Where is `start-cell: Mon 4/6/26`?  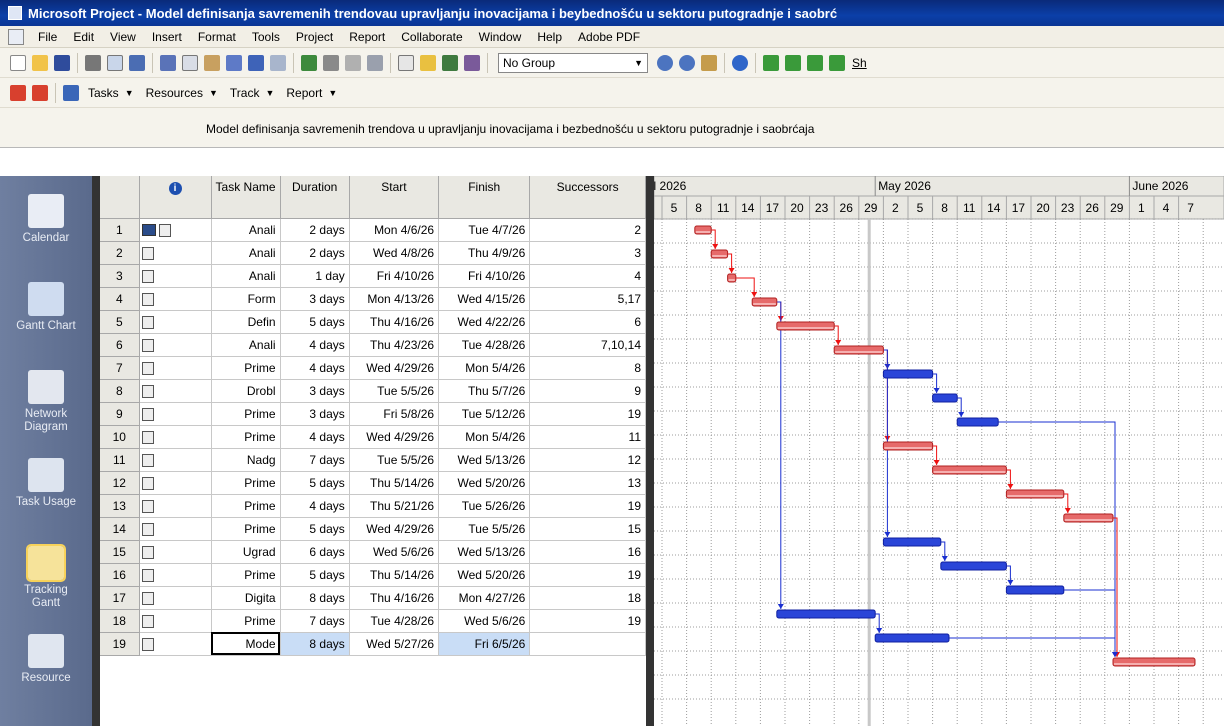
start-cell: Mon 4/6/26 is located at coordinates (394, 230).